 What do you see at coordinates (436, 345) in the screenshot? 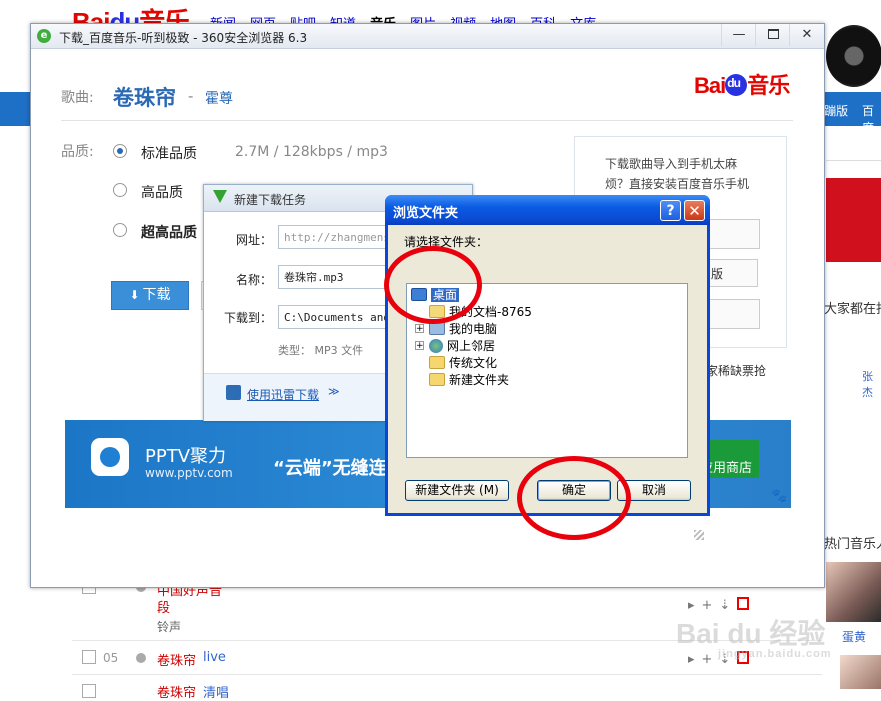
I see `network-icon` at bounding box center [436, 345].